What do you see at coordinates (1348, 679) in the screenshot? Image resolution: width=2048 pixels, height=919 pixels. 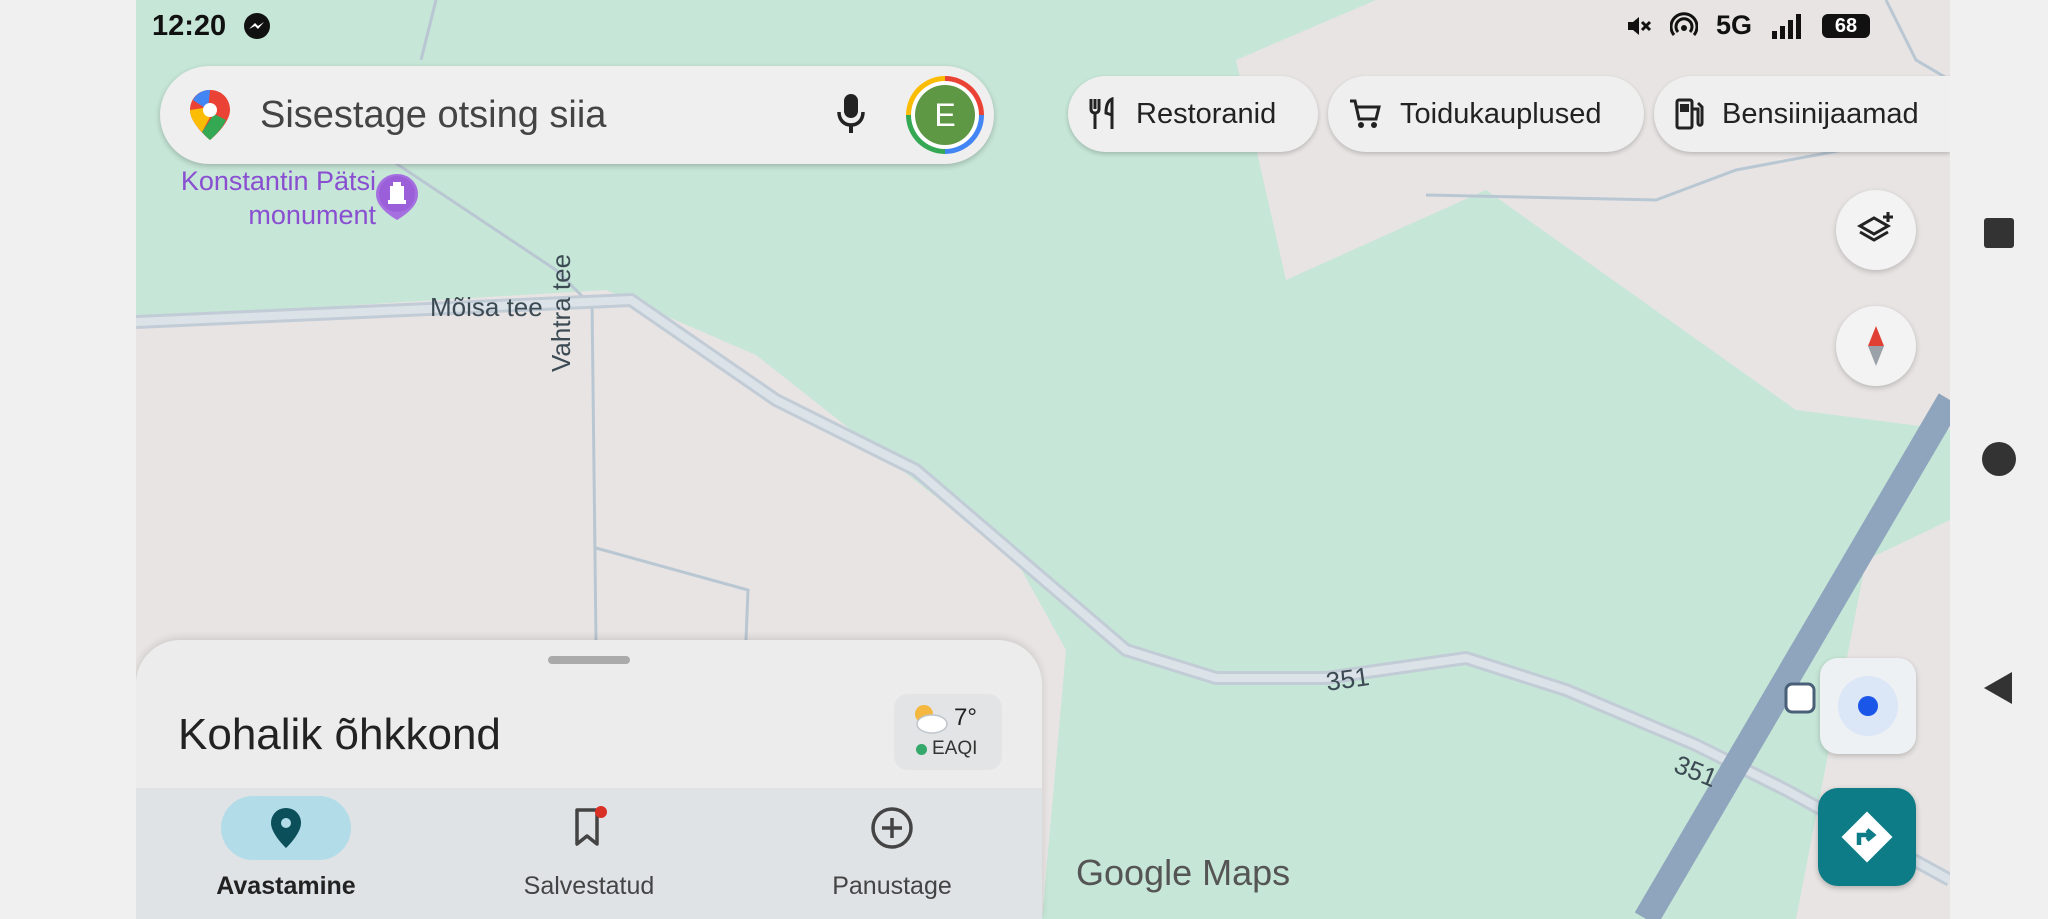 I see `route-label-351: 351` at bounding box center [1348, 679].